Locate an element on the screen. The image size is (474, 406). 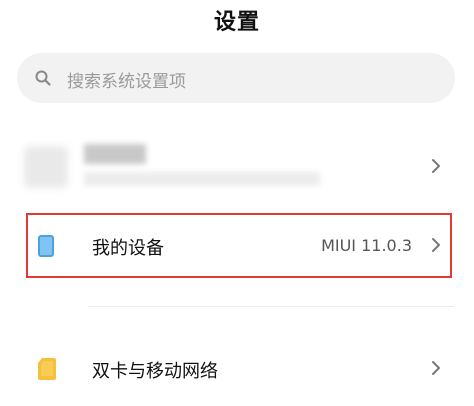
search-input: 搜索系统设置项 is located at coordinates (126, 79).